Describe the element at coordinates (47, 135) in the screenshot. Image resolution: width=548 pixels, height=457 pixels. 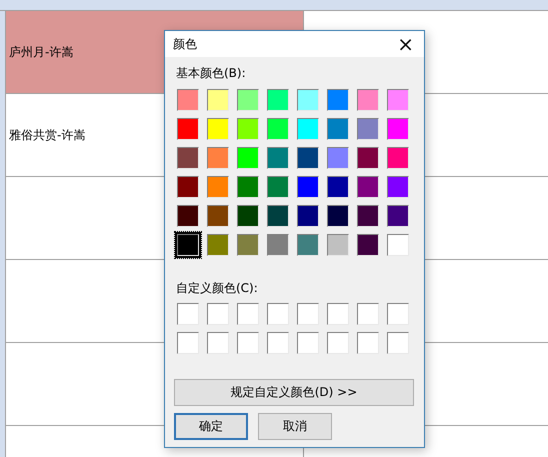
I see `song-title: 雅俗共赏-许嵩` at that location.